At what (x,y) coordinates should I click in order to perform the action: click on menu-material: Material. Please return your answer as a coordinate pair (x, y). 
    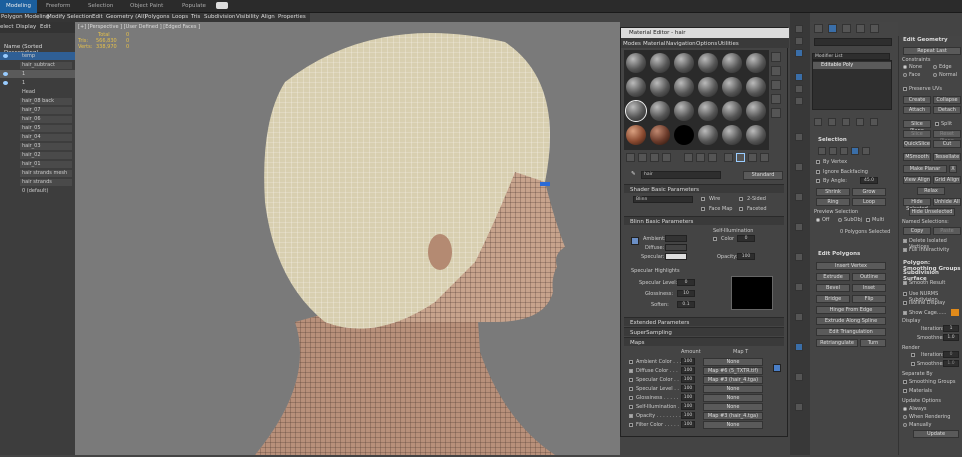
    Looking at the image, I should click on (654, 44).